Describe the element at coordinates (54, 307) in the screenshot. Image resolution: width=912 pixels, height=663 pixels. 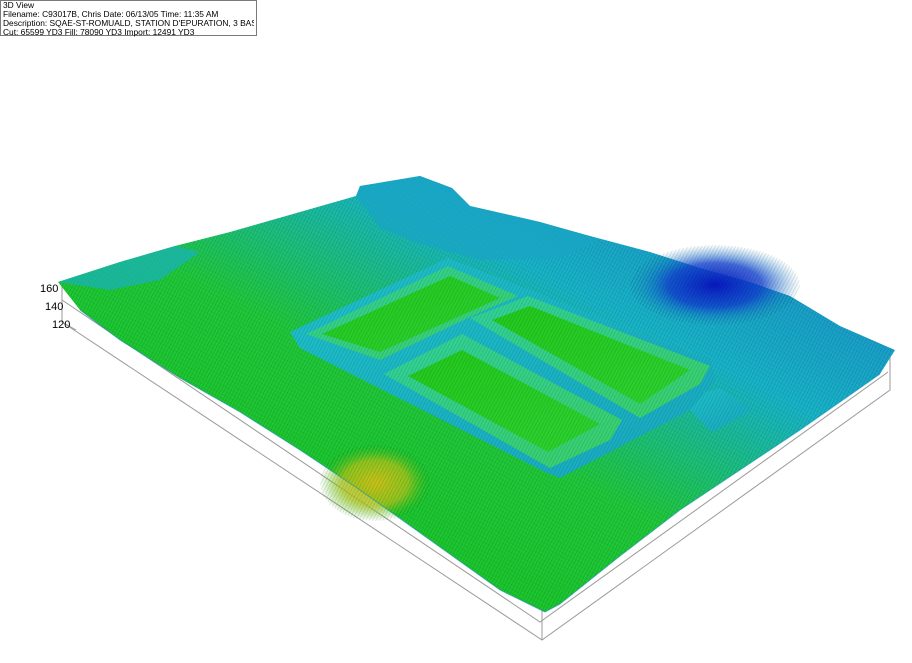
I see `elevation-label-140: 140` at that location.